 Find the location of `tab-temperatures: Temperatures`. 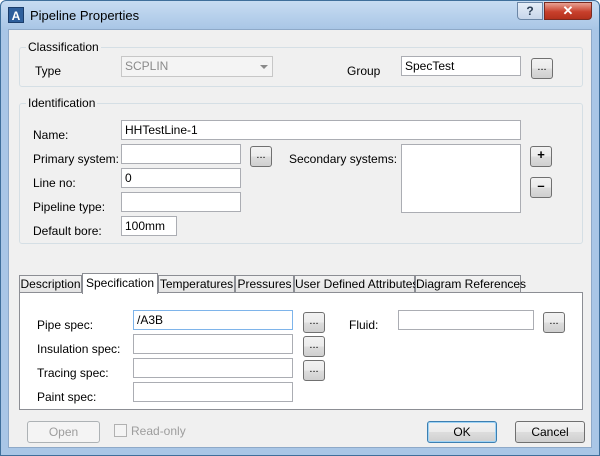

tab-temperatures: Temperatures is located at coordinates (196, 284).